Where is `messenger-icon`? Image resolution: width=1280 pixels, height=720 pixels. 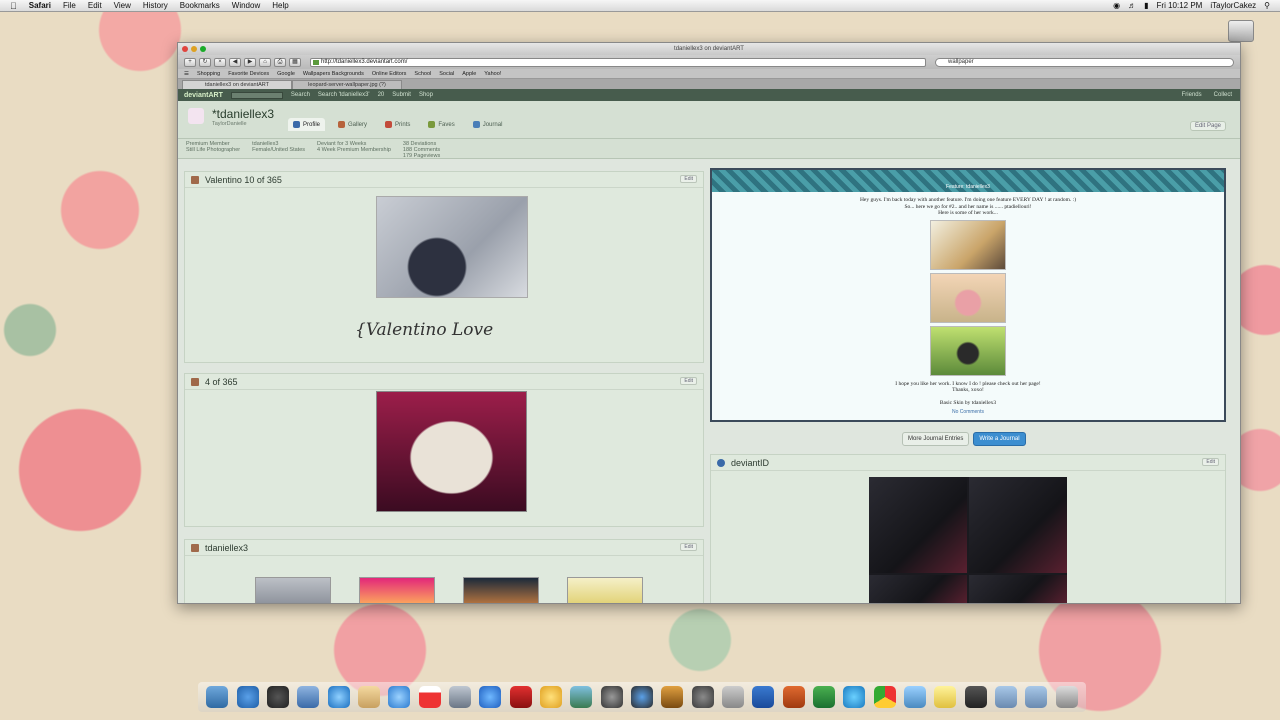 messenger-icon is located at coordinates (854, 697).